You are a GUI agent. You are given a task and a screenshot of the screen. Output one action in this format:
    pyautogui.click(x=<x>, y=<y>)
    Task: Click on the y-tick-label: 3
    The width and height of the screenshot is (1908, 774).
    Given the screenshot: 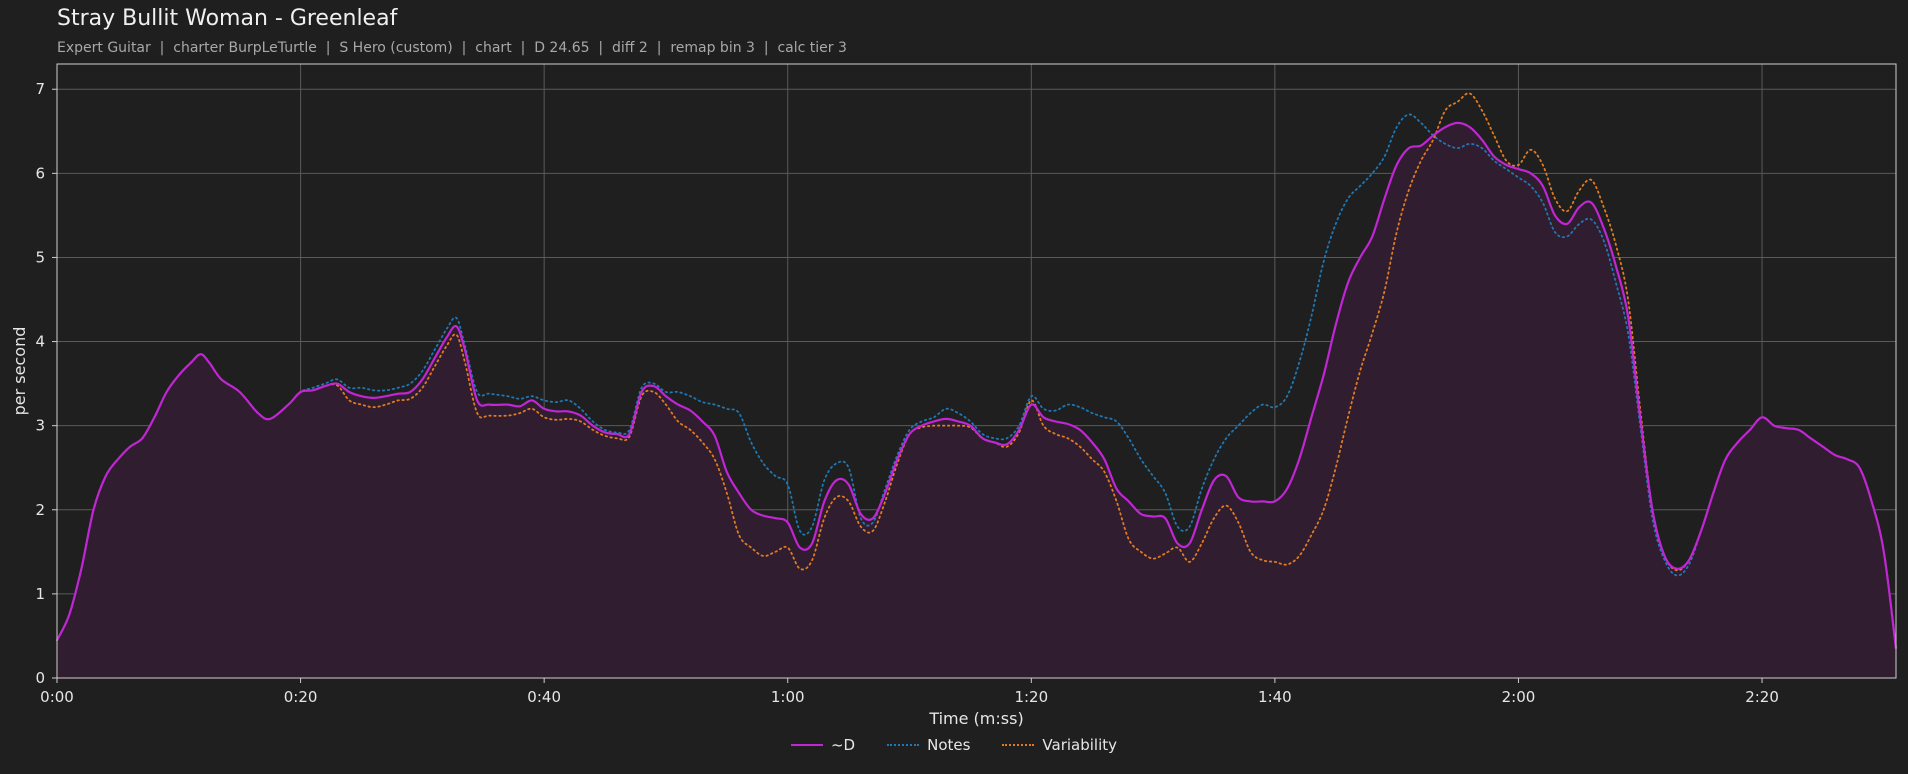 What is the action you would take?
    pyautogui.click(x=40, y=426)
    